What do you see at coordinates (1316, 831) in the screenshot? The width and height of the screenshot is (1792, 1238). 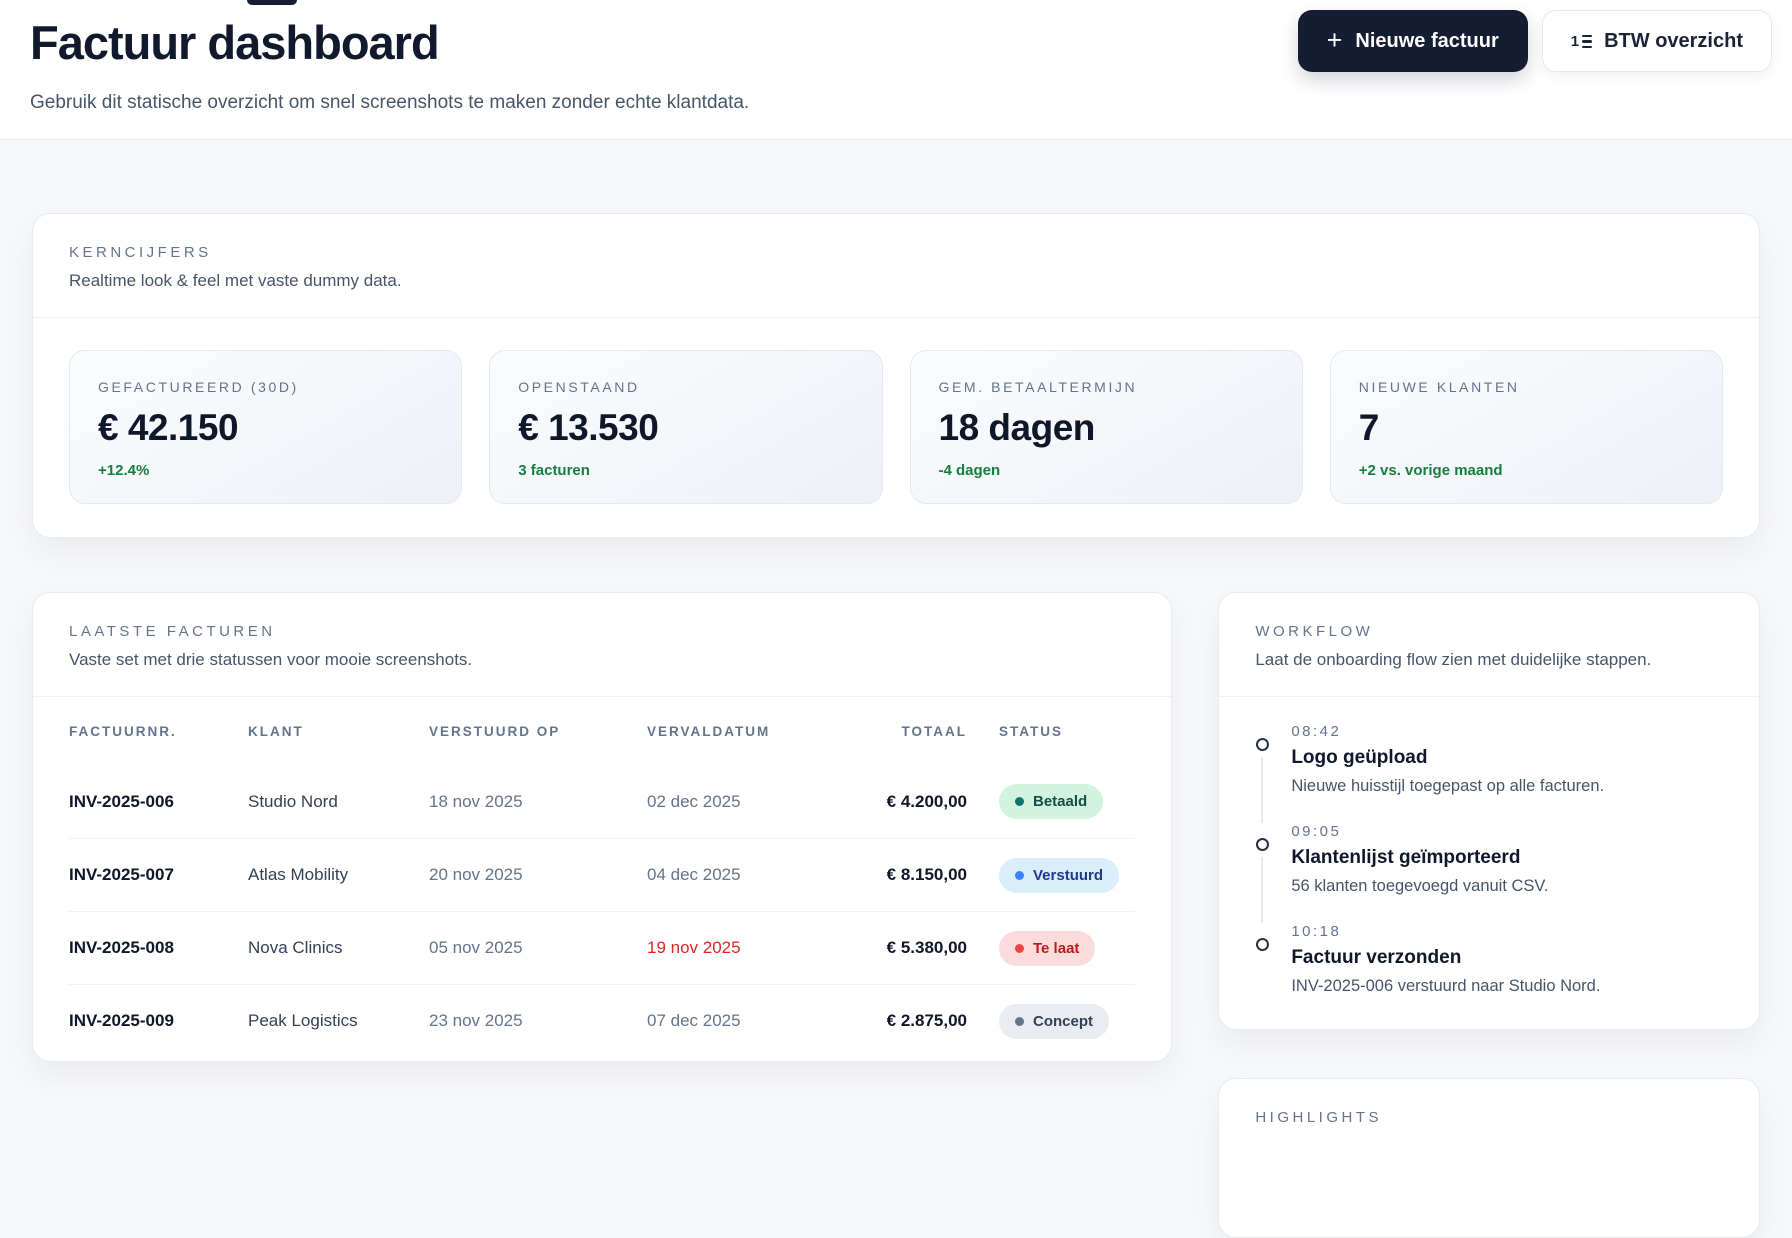 I see `step-time: 09:05` at bounding box center [1316, 831].